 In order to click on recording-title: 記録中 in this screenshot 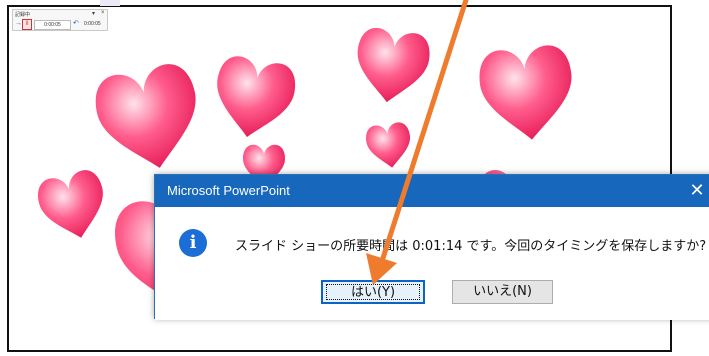, I will do `click(23, 15)`.